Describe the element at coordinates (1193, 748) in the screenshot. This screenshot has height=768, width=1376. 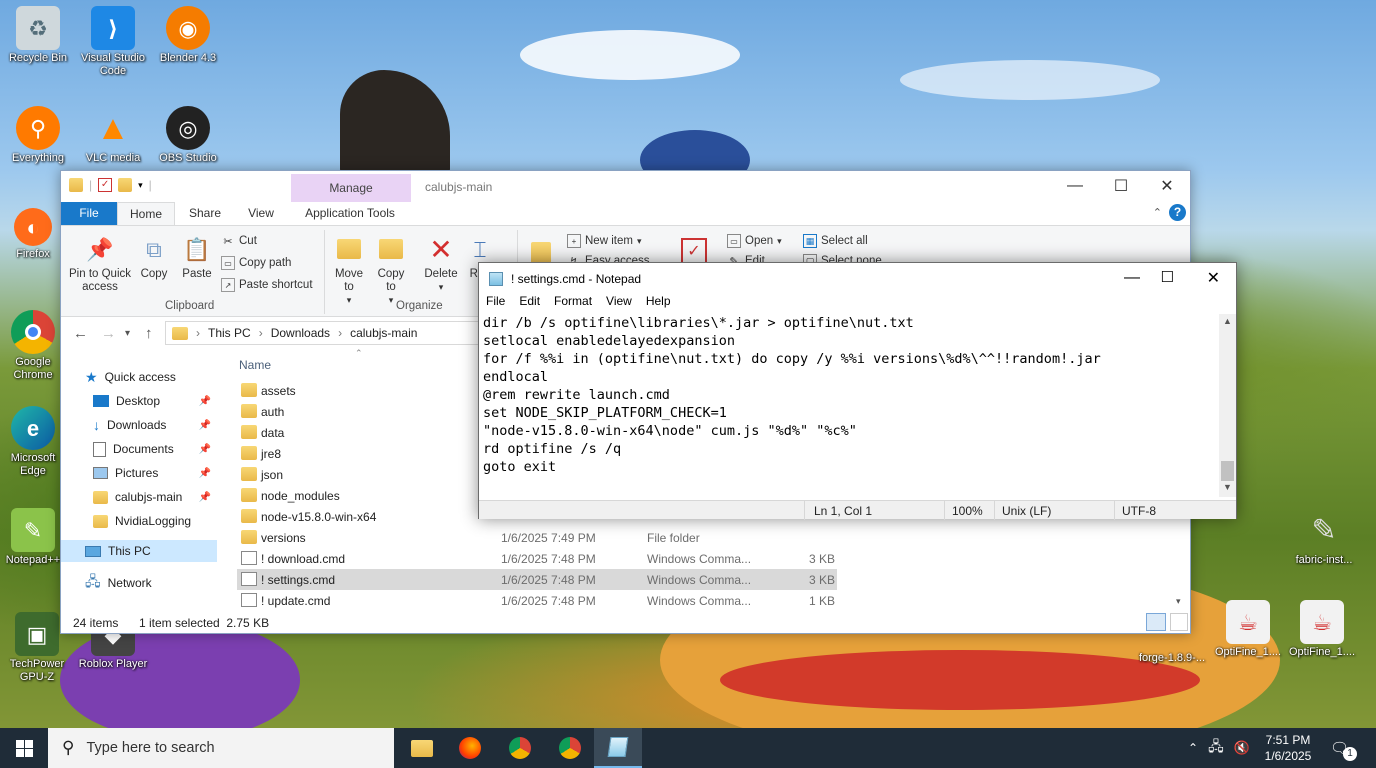
I see `chevron-up-icon: ⌃` at that location.